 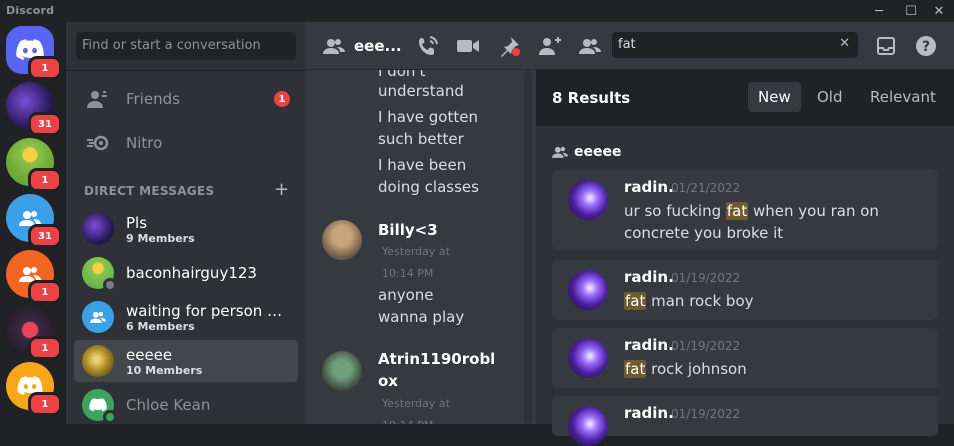 What do you see at coordinates (903, 97) in the screenshot?
I see `sort-relevant-tab: Relevant` at bounding box center [903, 97].